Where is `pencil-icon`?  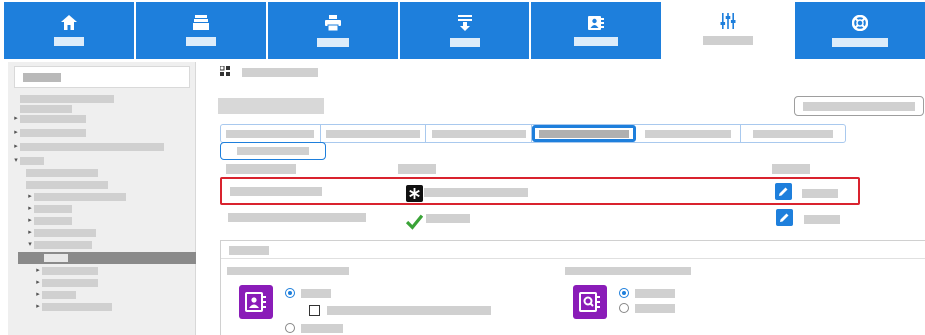
pencil-icon is located at coordinates (784, 217).